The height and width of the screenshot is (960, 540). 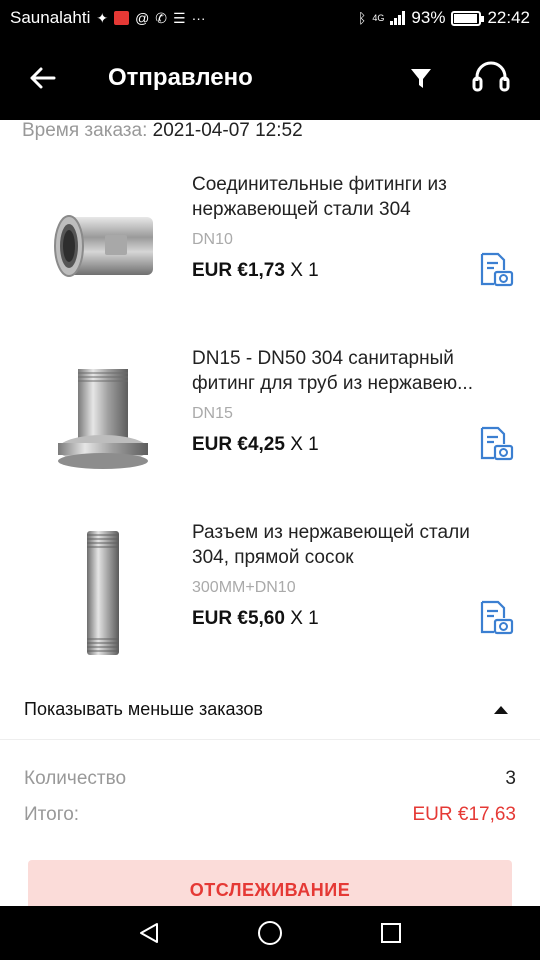 What do you see at coordinates (227, 130) in the screenshot?
I see `order-time-value: 2021-04-07 12:52` at bounding box center [227, 130].